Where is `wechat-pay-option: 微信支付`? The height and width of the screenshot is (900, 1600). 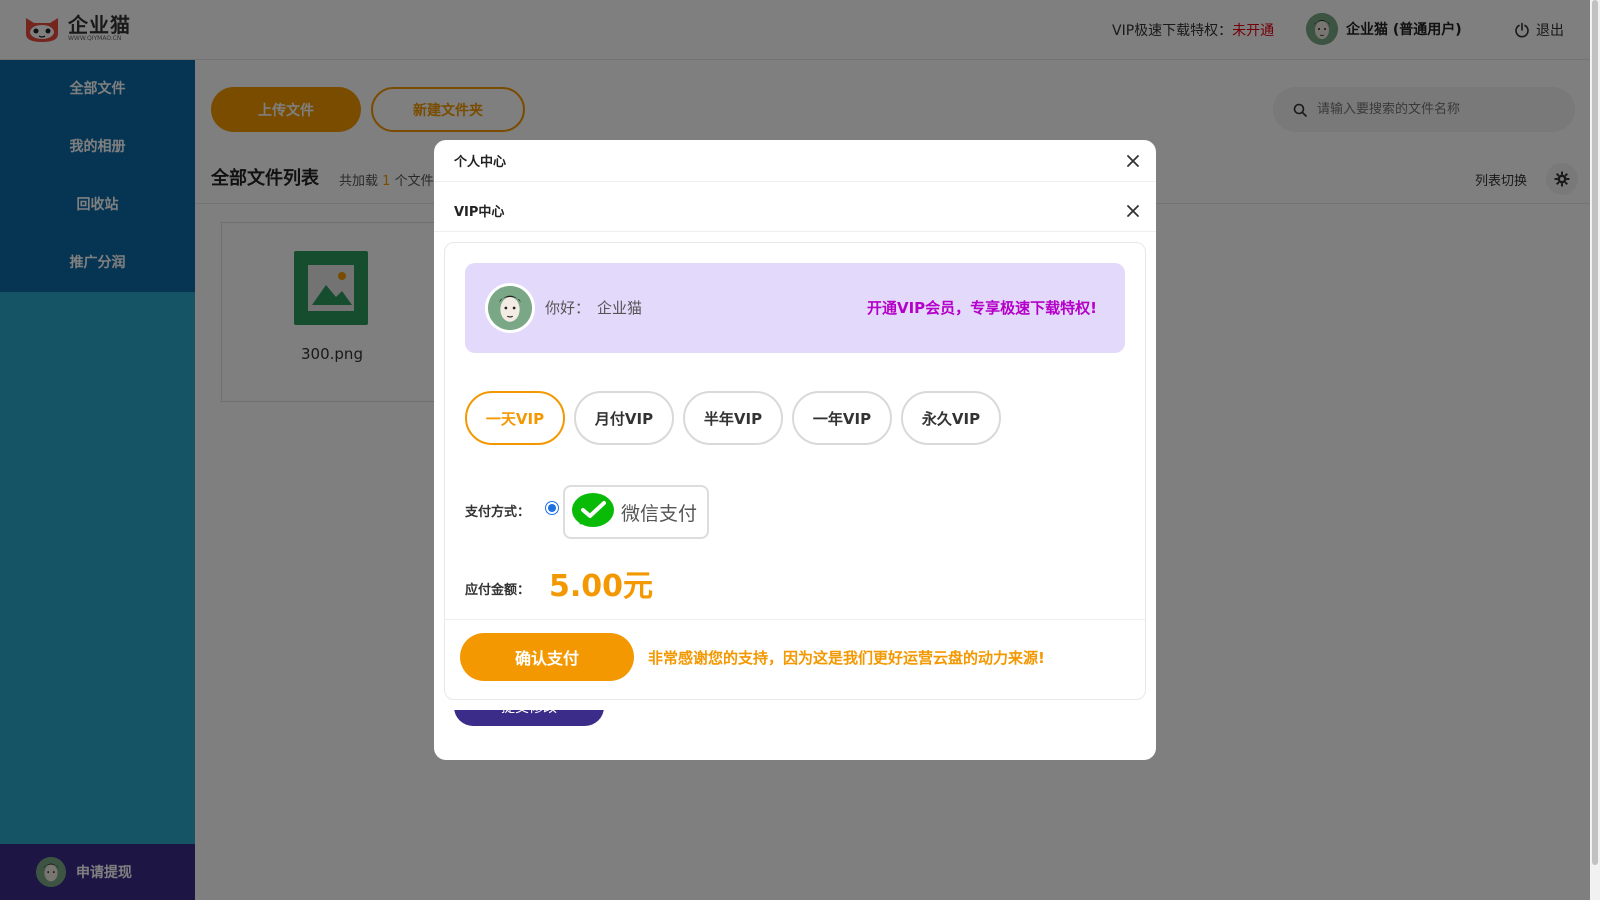
wechat-pay-option: 微信支付 is located at coordinates (636, 512).